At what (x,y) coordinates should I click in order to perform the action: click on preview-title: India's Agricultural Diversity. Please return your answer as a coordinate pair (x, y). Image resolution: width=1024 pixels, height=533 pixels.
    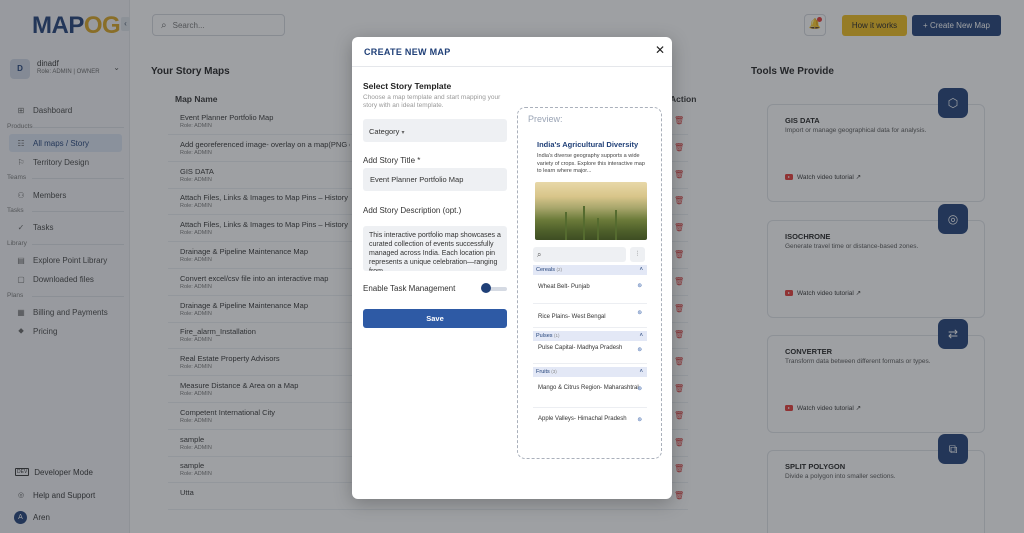
    Looking at the image, I should click on (588, 144).